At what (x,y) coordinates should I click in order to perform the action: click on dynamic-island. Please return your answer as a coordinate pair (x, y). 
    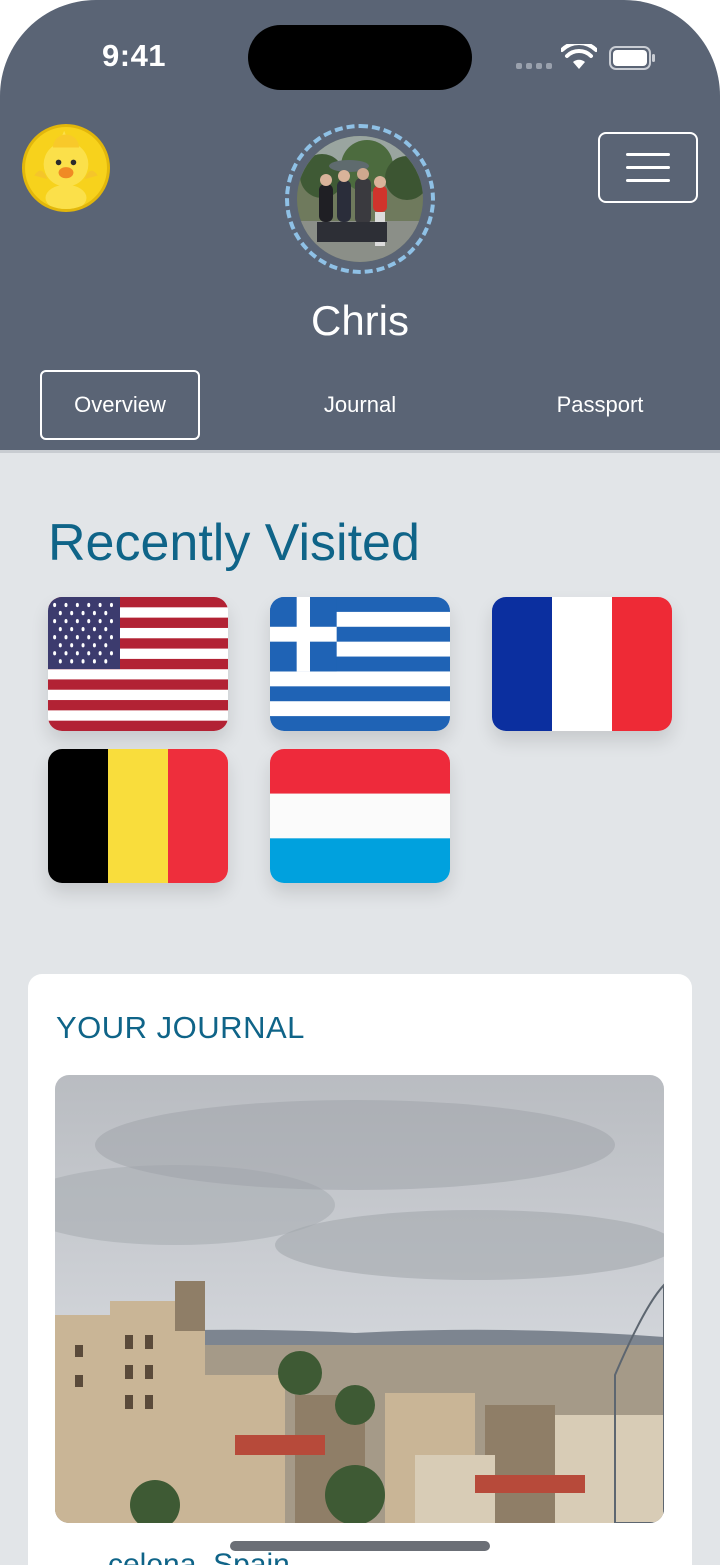
    Looking at the image, I should click on (360, 57).